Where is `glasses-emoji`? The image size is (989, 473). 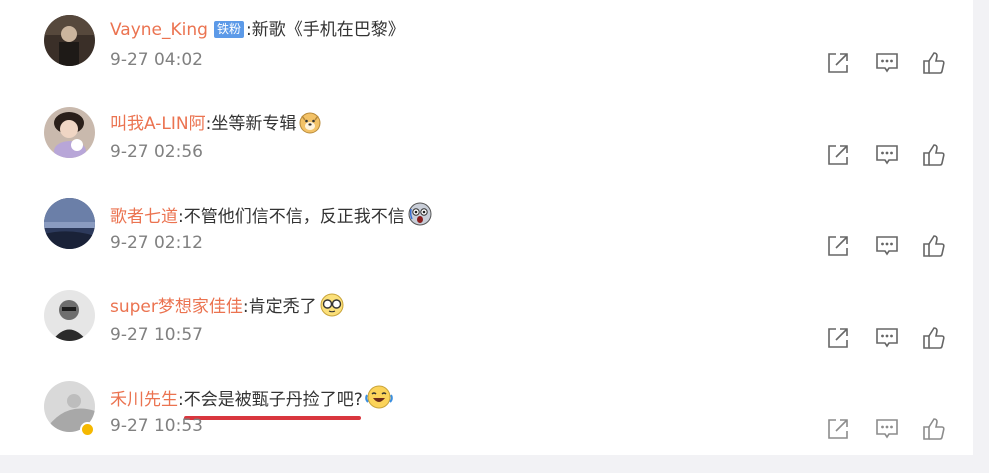
glasses-emoji is located at coordinates (332, 308).